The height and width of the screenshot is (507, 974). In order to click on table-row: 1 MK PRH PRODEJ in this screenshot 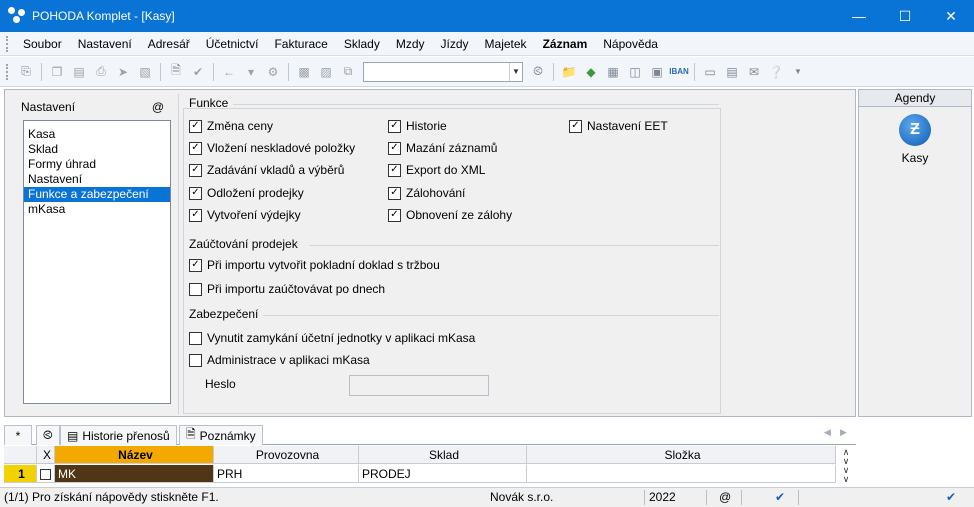, I will do `click(420, 474)`.